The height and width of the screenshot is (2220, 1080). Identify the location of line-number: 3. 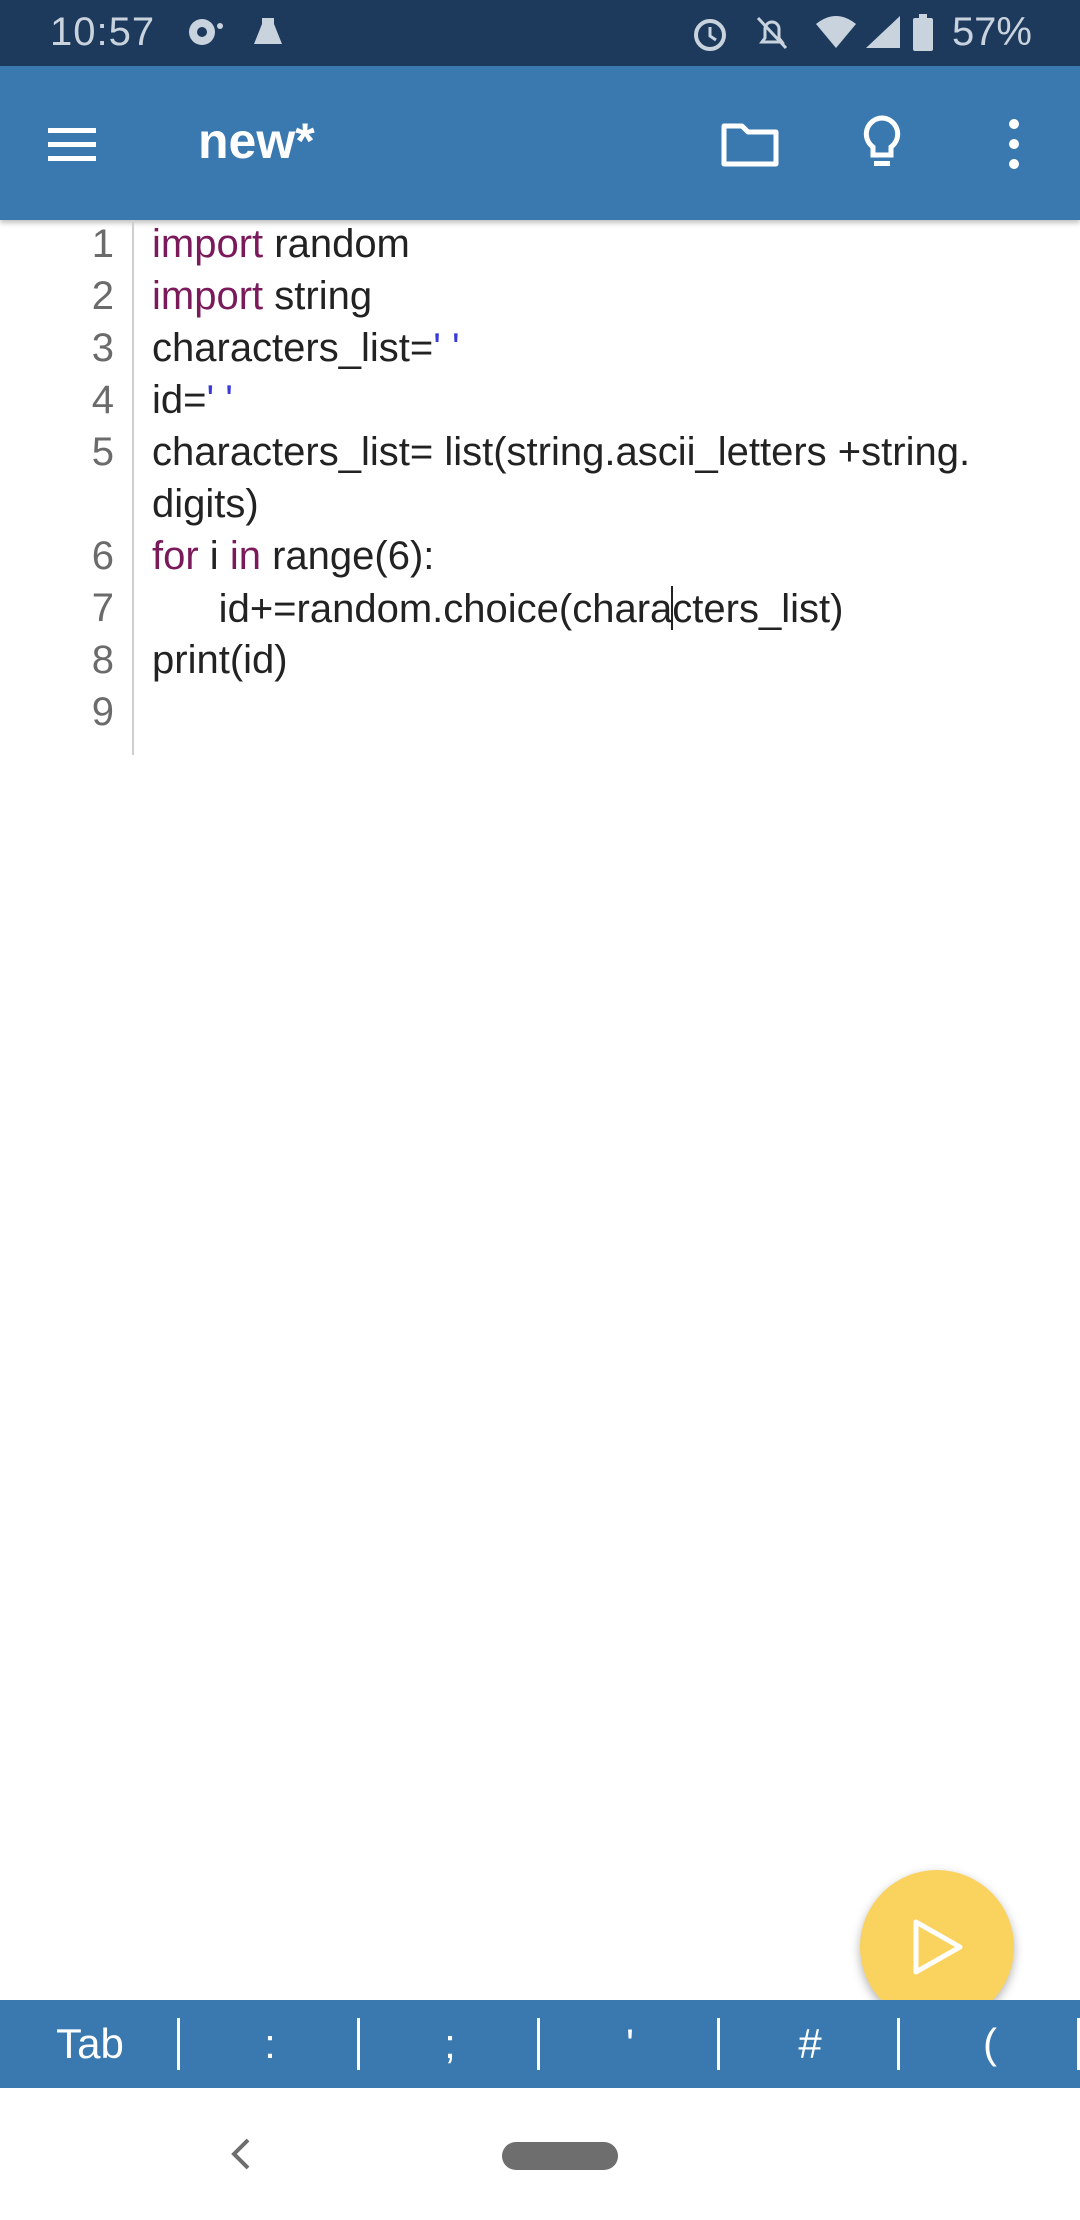
(102, 348).